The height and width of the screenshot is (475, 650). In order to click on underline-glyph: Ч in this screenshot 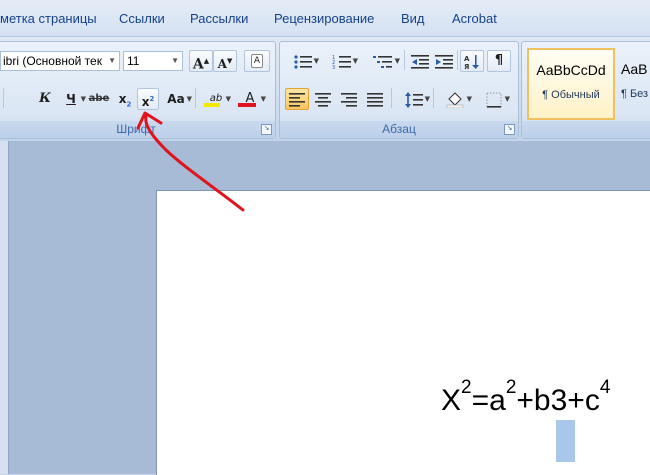, I will do `click(71, 99)`.